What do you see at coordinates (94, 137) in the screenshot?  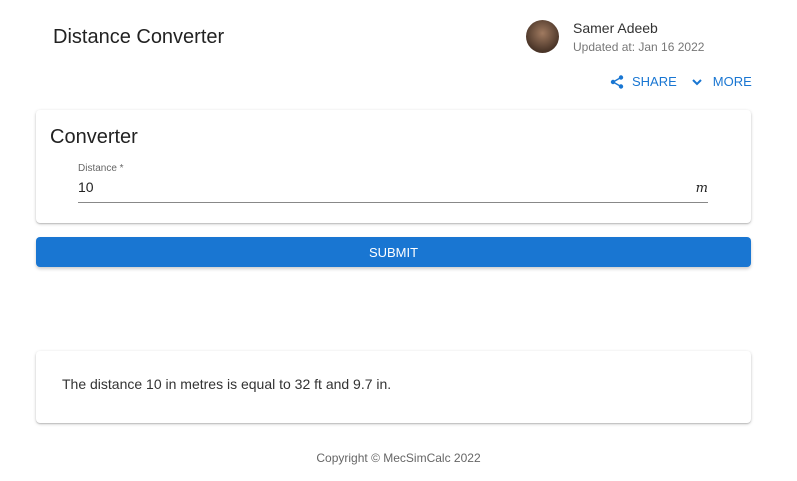 I see `converter-title: Converter` at bounding box center [94, 137].